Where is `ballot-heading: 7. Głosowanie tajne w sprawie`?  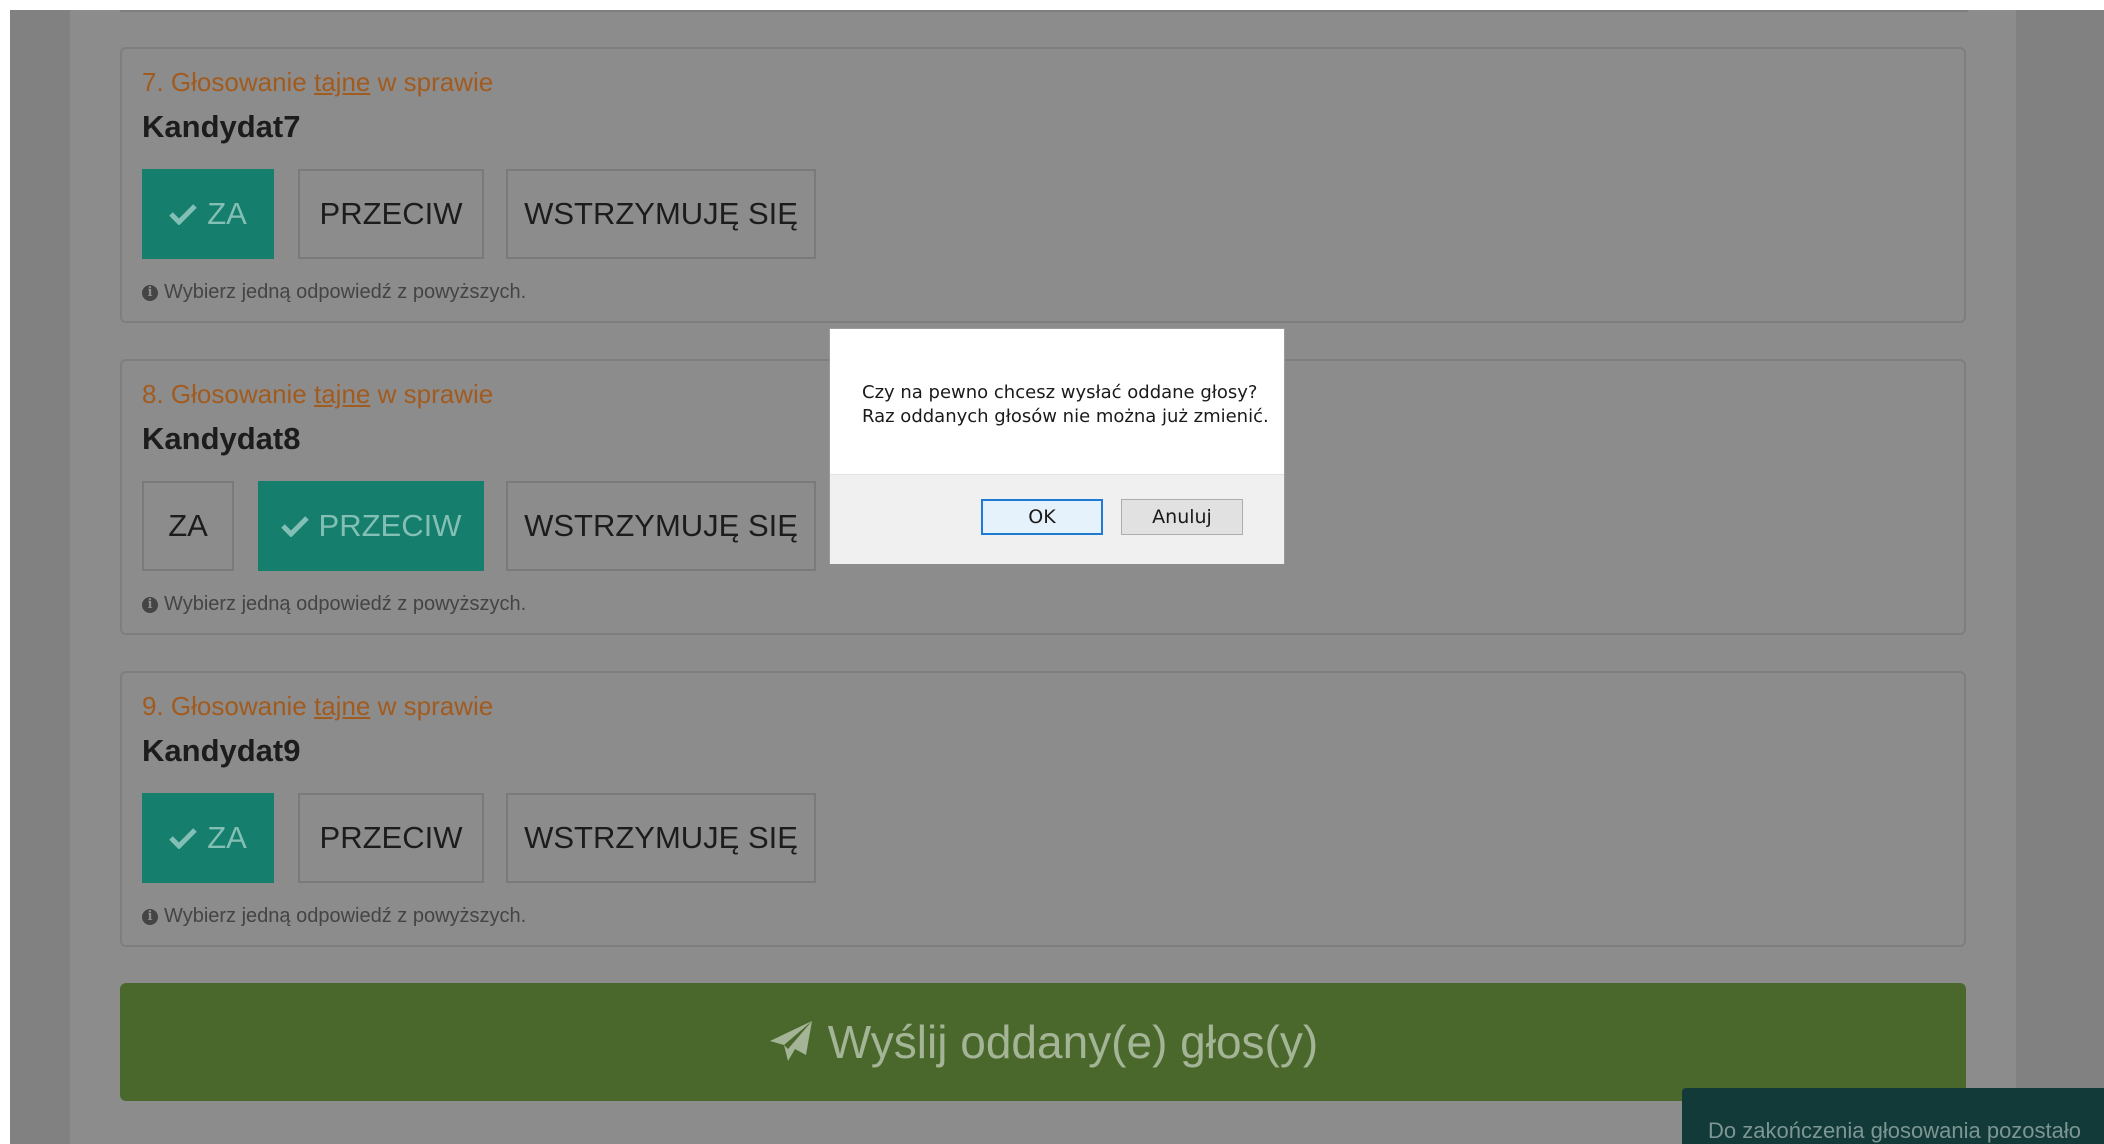 ballot-heading: 7. Głosowanie tajne w sprawie is located at coordinates (317, 82).